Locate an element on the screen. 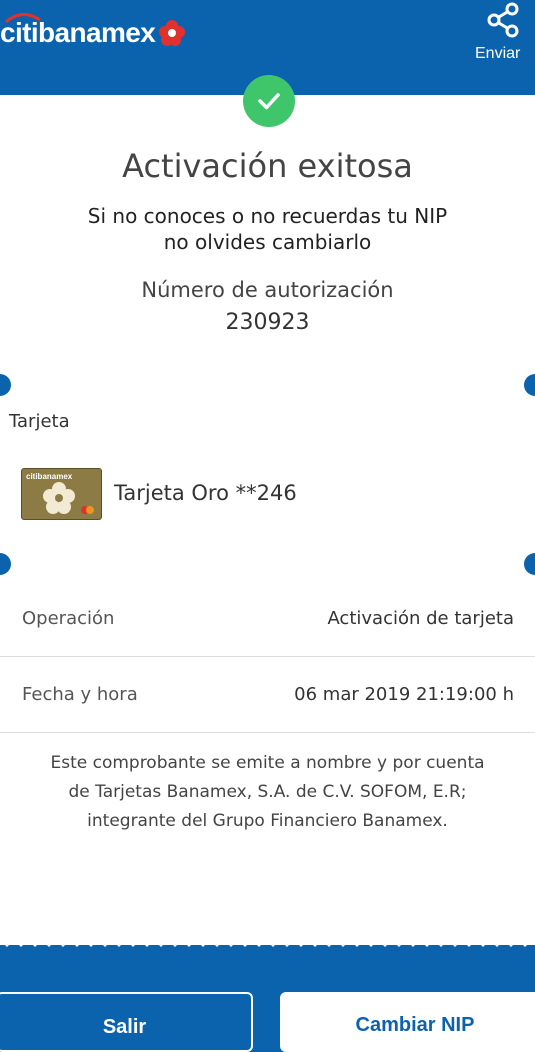 The image size is (535, 1052). citibanamex-logo: citibanamex is located at coordinates (93, 31).